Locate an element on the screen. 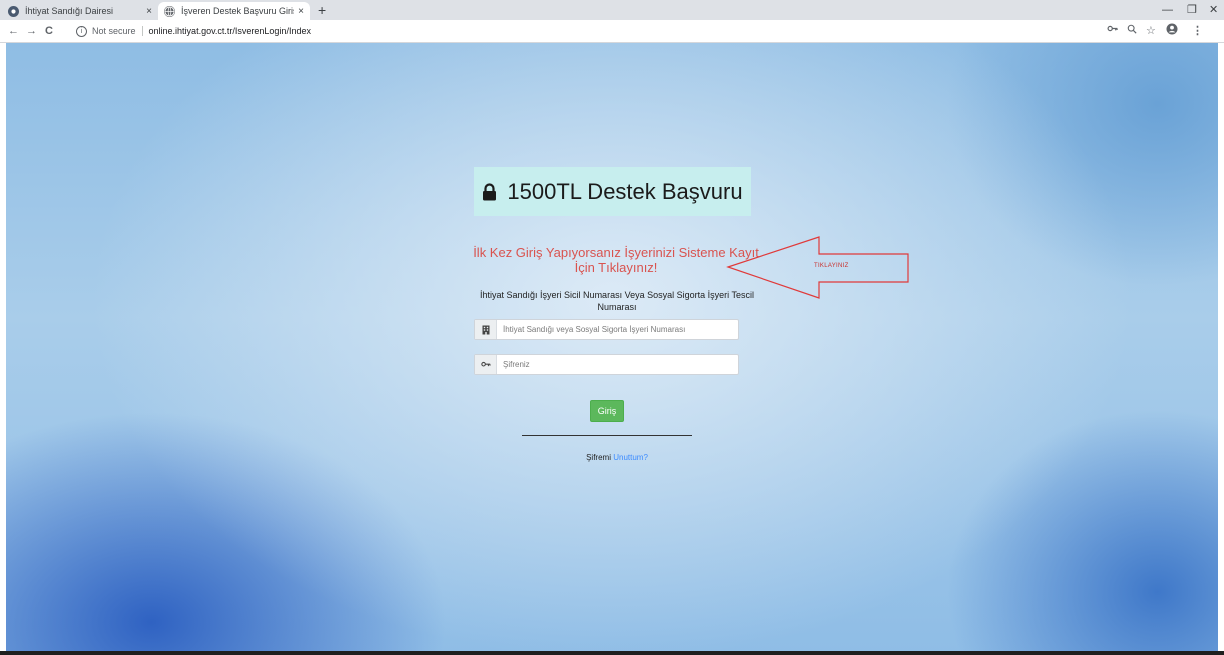  page-title: 1500TL Destek Başvuru is located at coordinates (625, 191).